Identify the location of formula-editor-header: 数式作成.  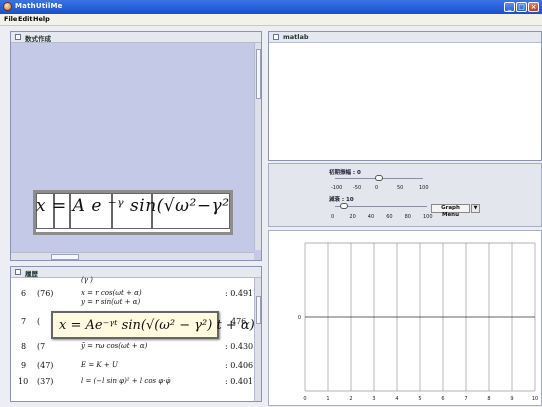
(136, 37).